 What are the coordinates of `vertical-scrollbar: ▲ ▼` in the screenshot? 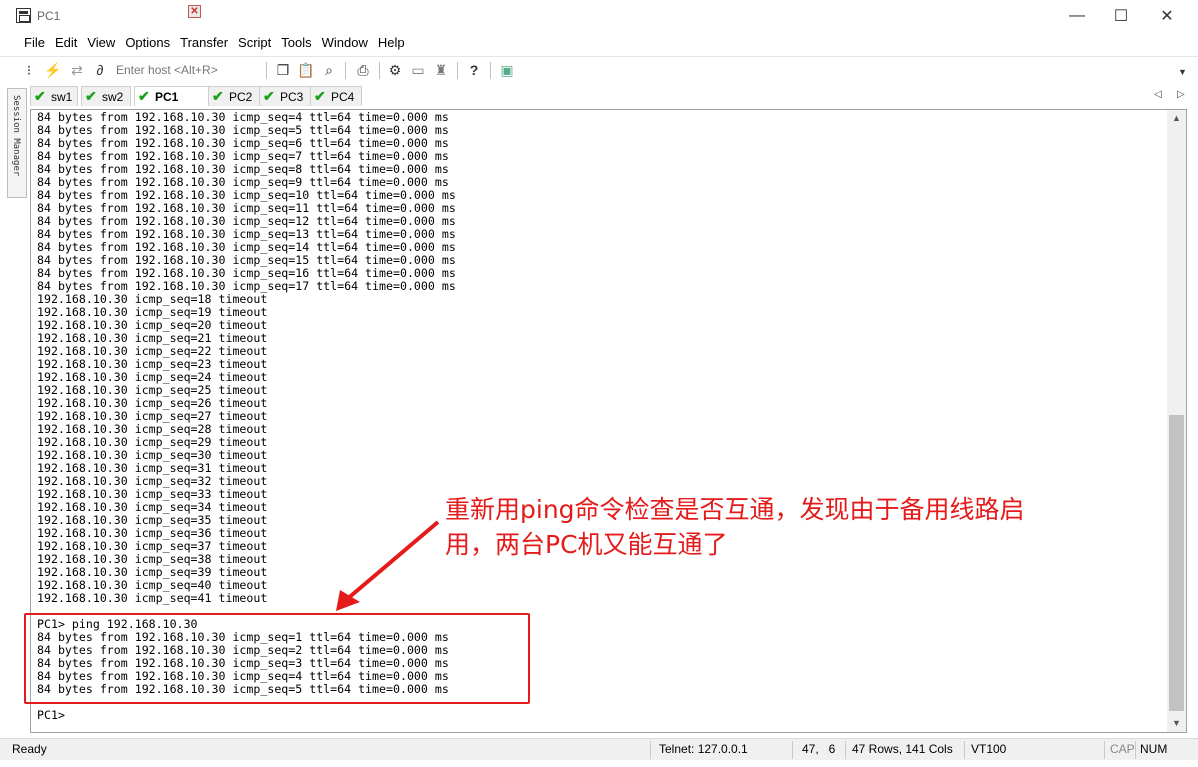 It's located at (1176, 421).